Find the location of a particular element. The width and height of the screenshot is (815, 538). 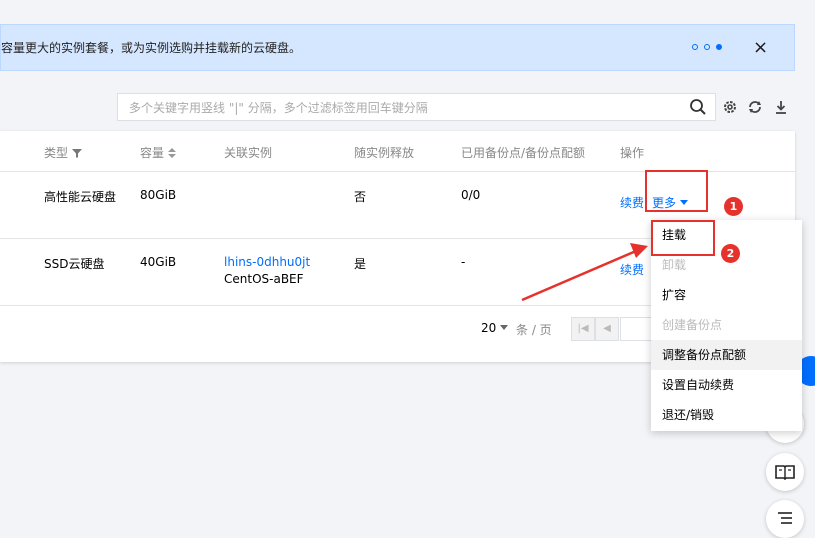

menu-item-create-backup: 创建备份点 is located at coordinates (692, 325).